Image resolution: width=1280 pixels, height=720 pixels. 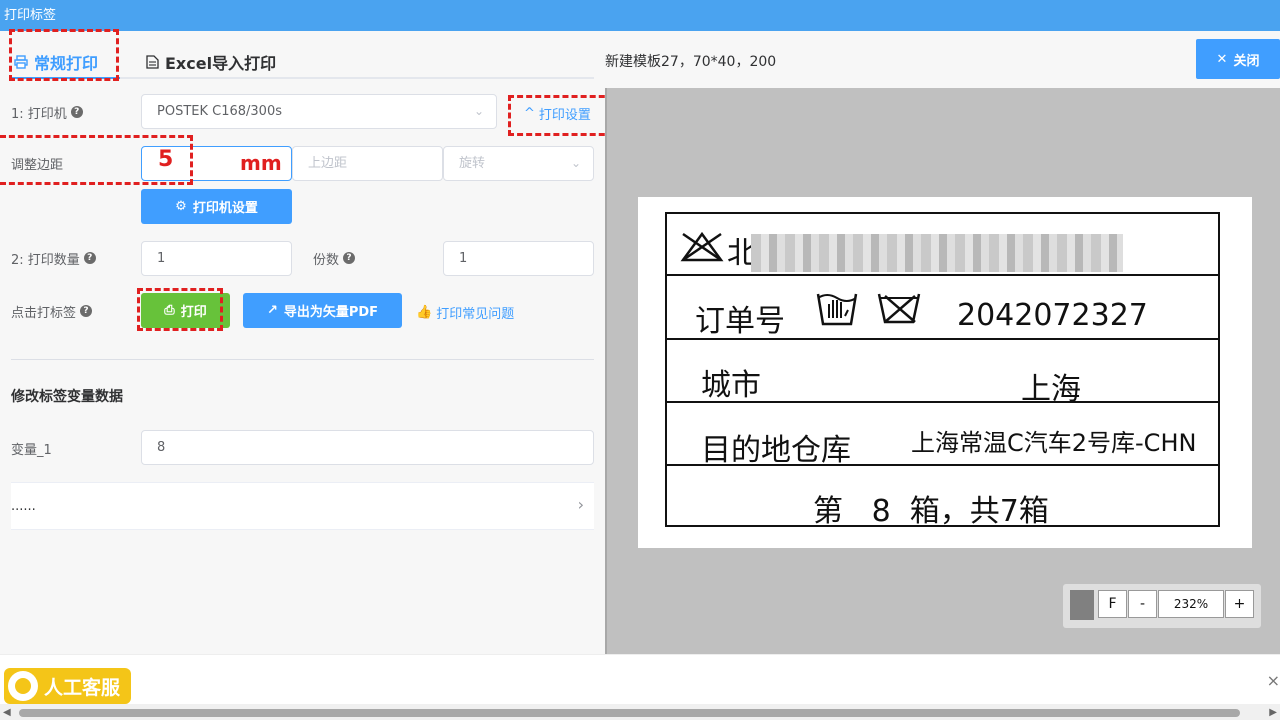 I want to click on order-number: 2042072327, so click(x=1052, y=315).